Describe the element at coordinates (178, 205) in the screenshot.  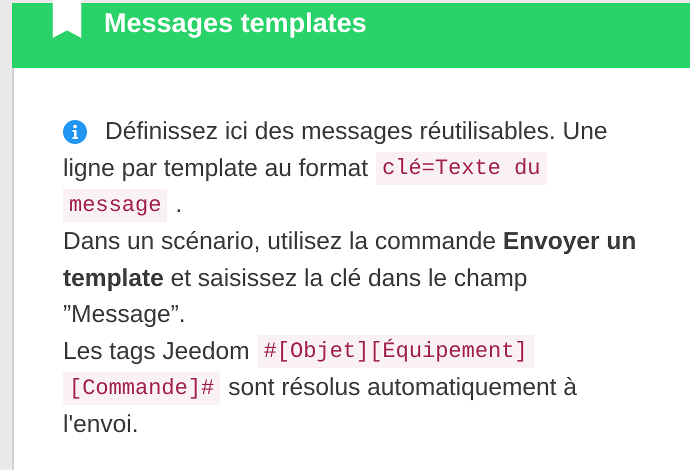
I see `paragraph-text: .` at that location.